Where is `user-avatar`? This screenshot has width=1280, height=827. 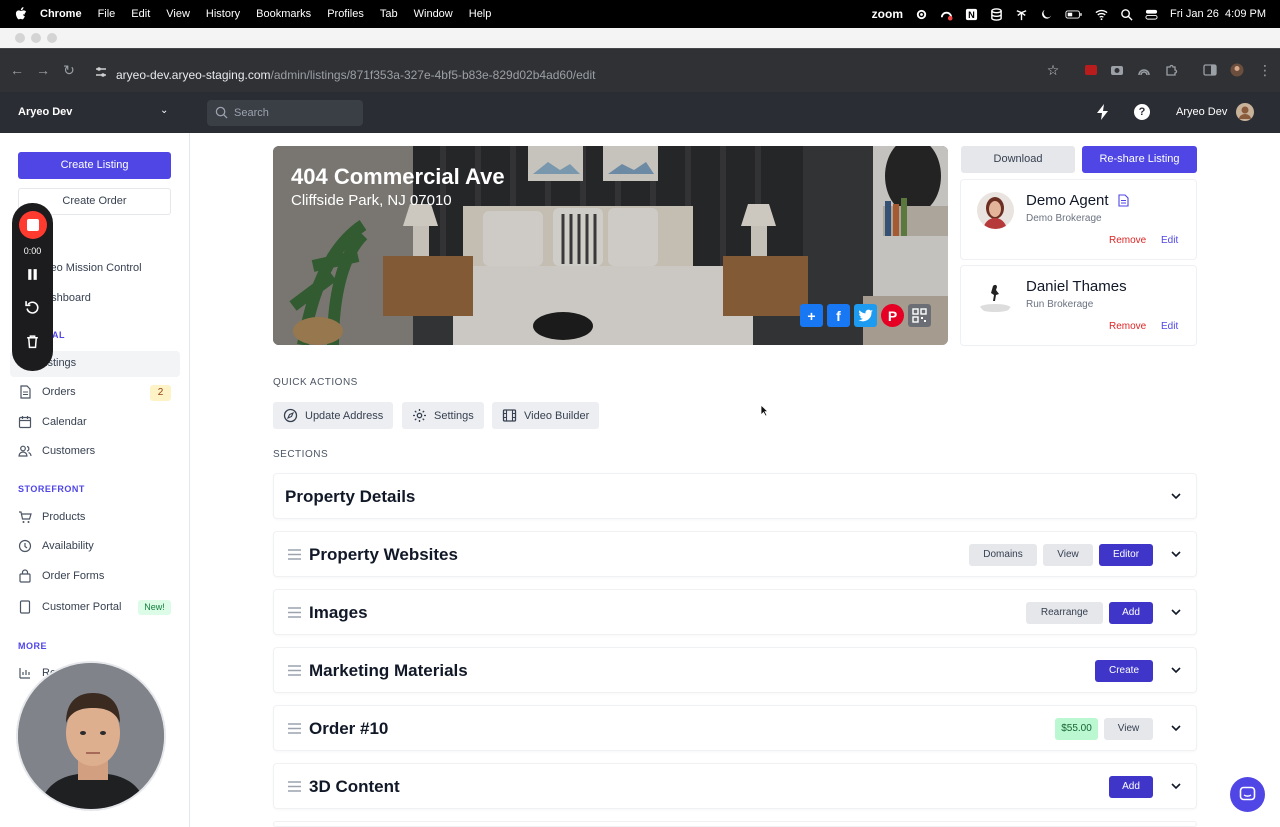 user-avatar is located at coordinates (1245, 112).